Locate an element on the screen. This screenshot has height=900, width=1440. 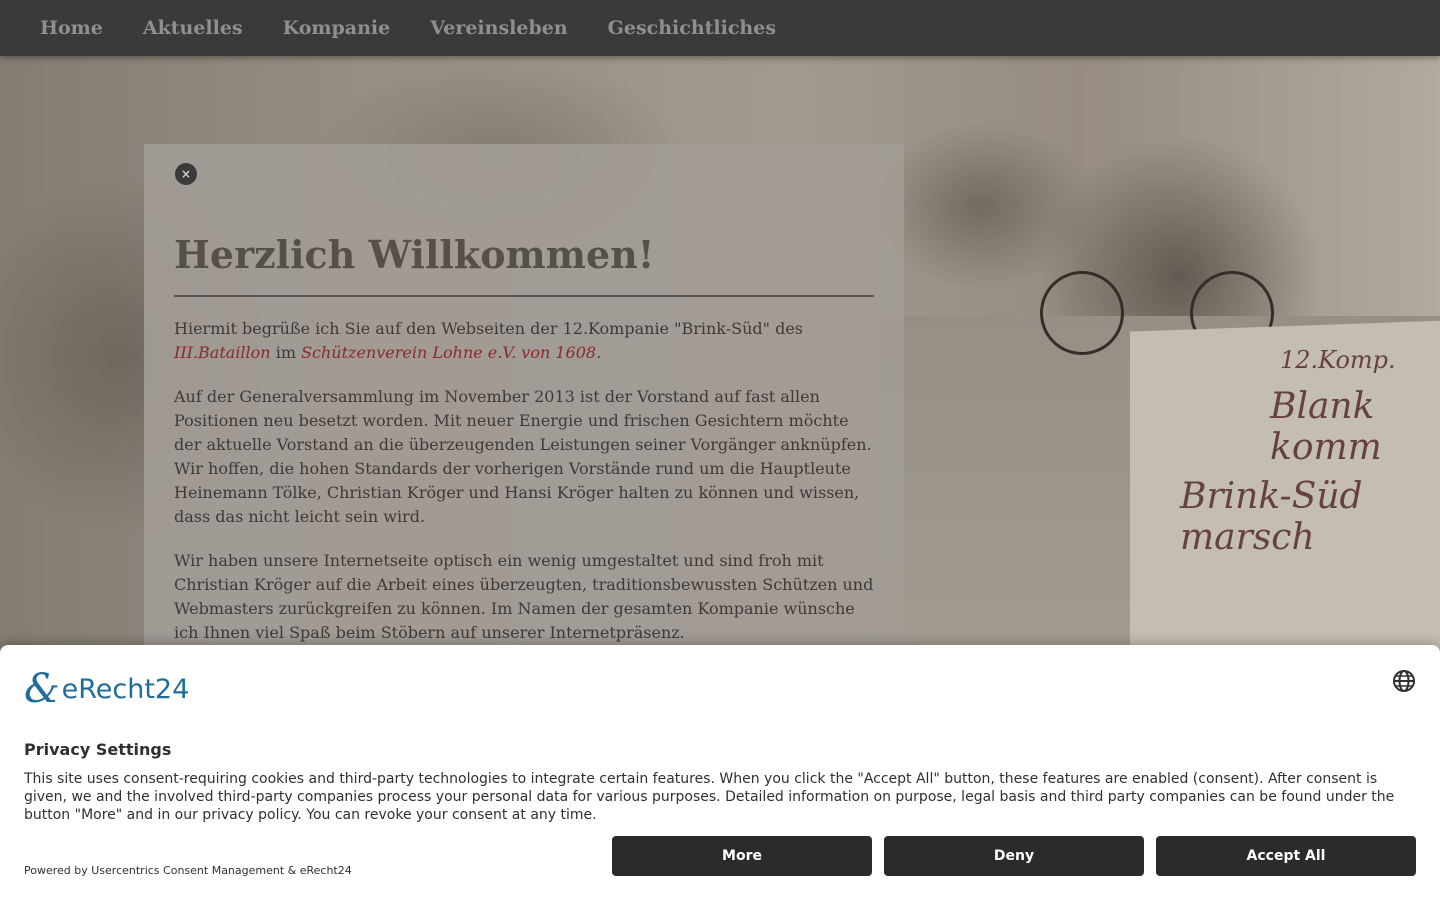
globe-icon is located at coordinates (1404, 681).